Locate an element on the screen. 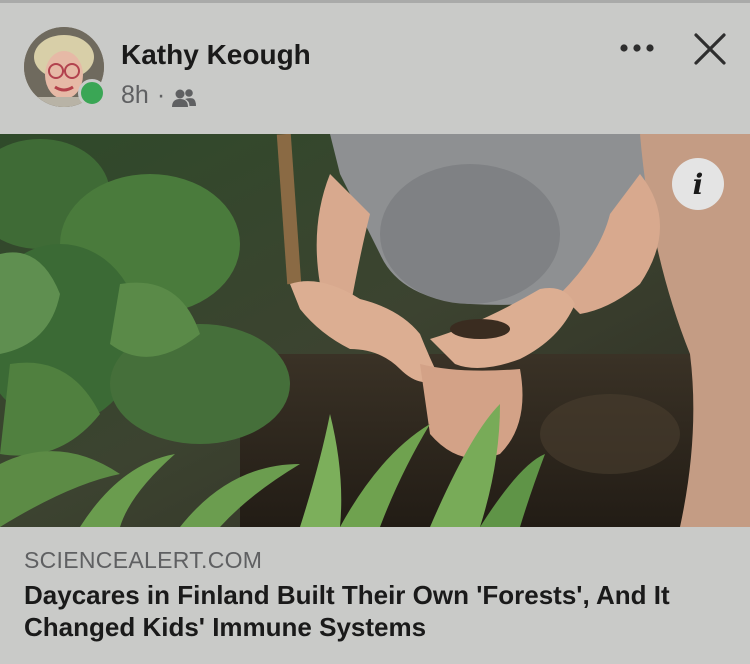 This screenshot has height=664, width=750. friends-icon is located at coordinates (184, 96).